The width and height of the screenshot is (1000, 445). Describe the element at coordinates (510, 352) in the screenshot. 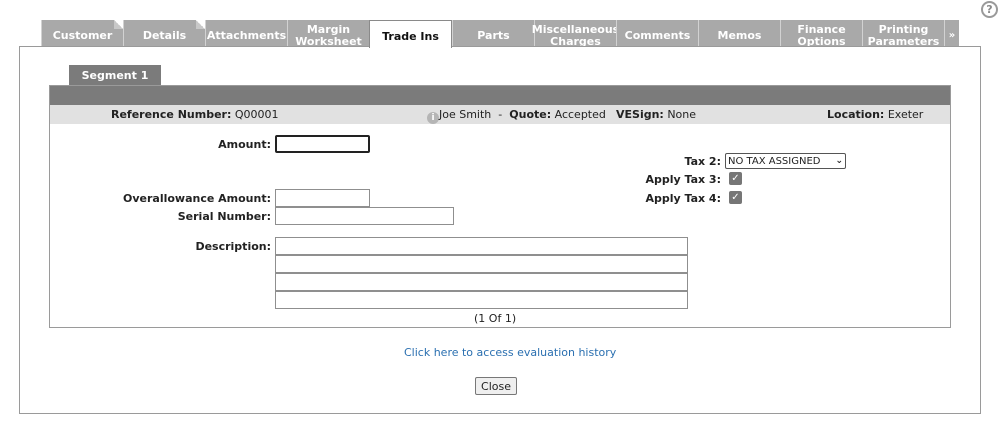

I see `evaluation-history-link: Click here to access evaluation history` at that location.